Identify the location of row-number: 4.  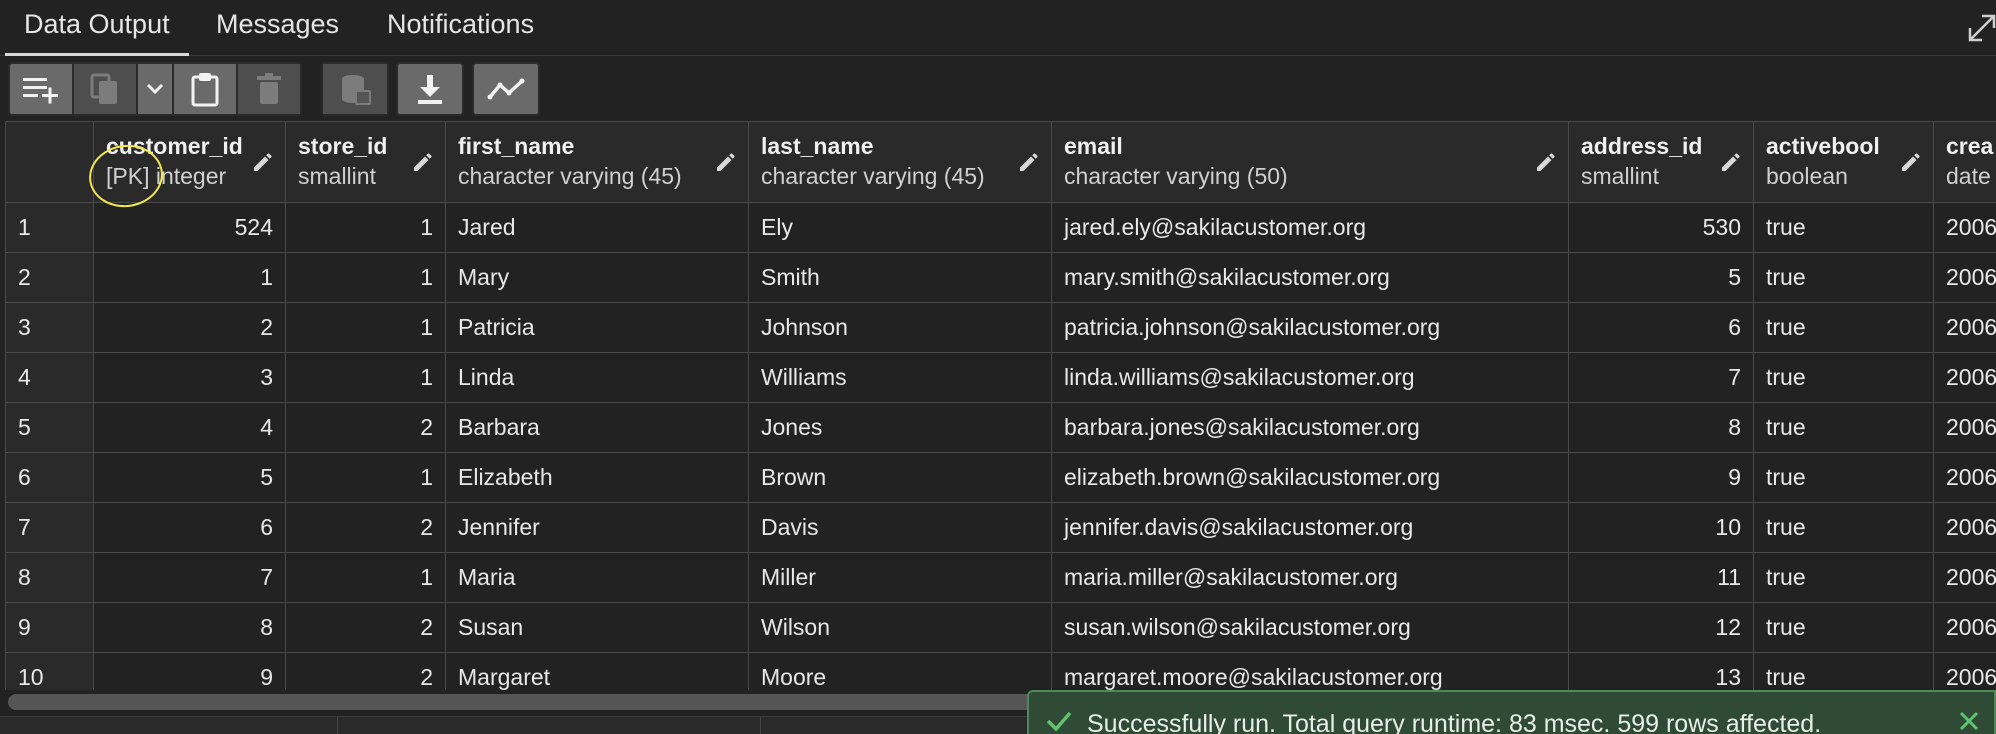
(49, 377).